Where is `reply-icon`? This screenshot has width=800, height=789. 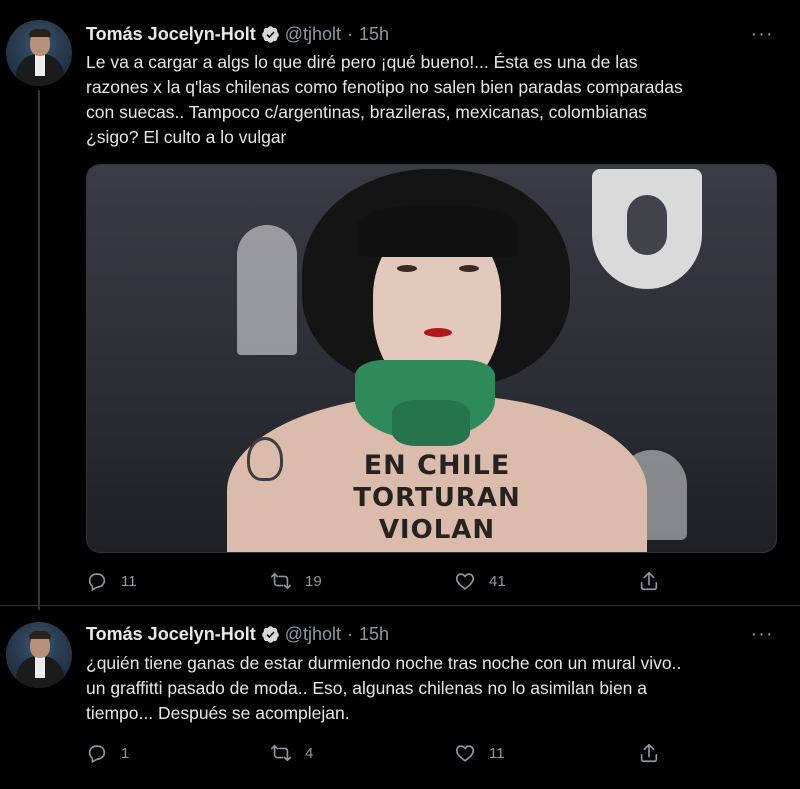
reply-icon is located at coordinates (97, 582).